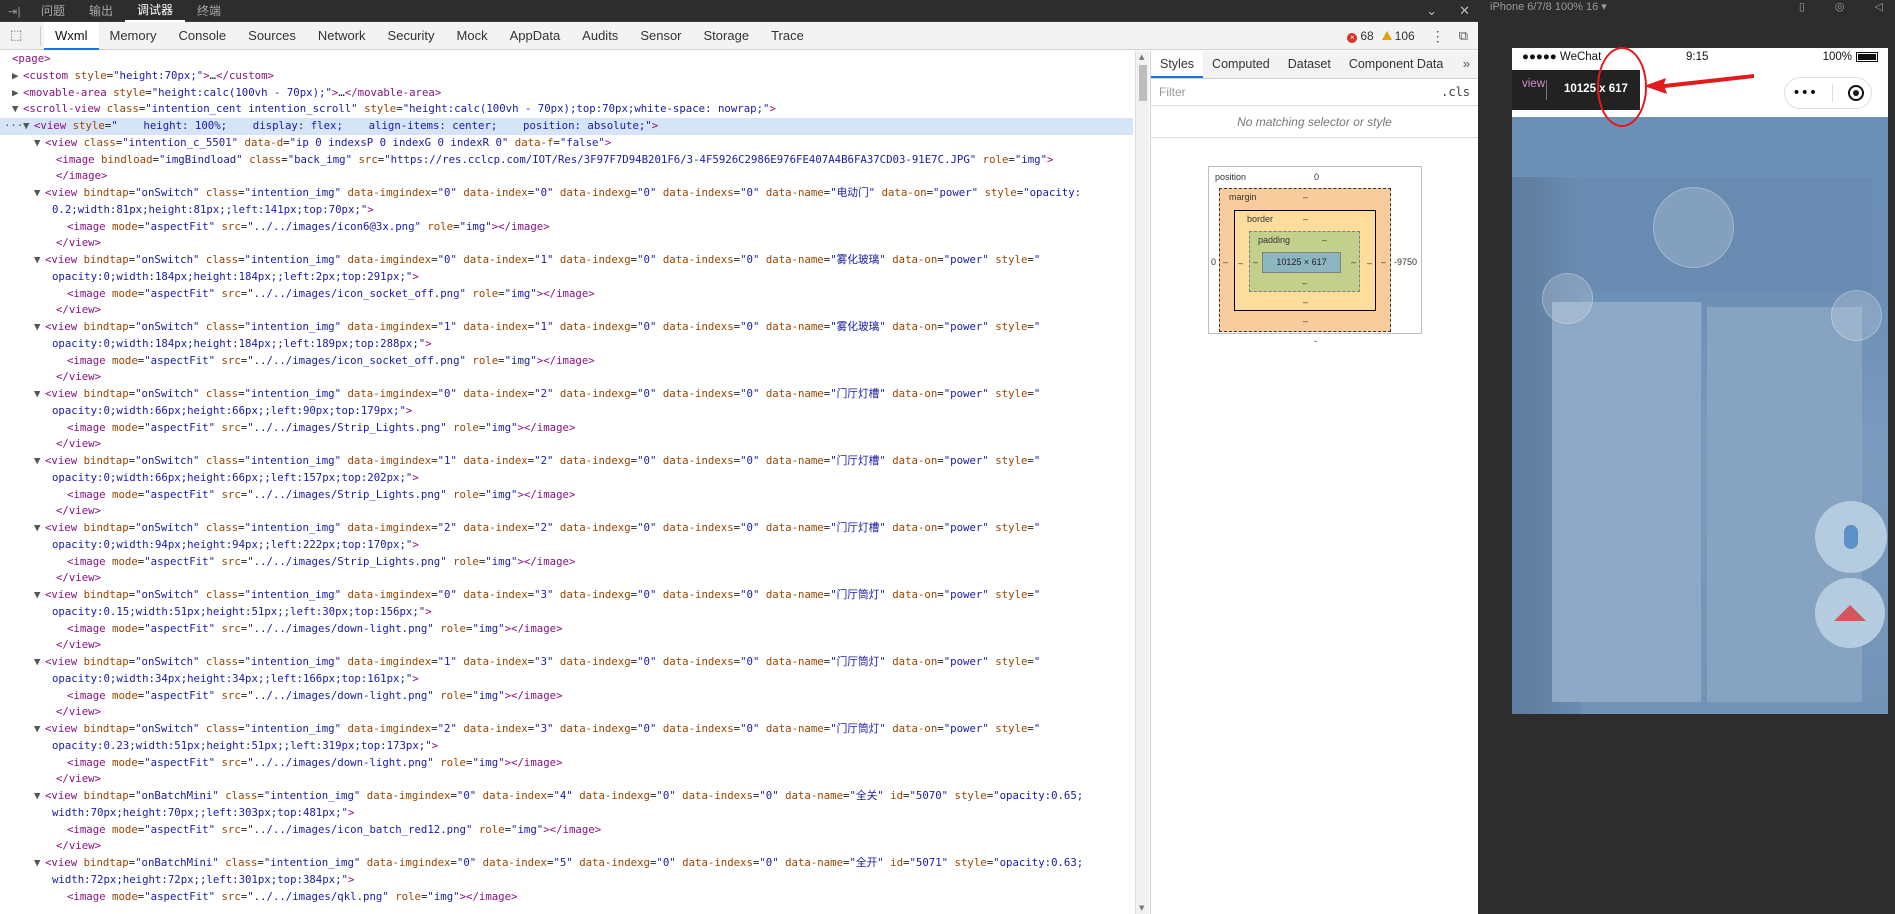 This screenshot has height=914, width=1895. What do you see at coordinates (1431, 11) in the screenshot?
I see `chevron-down-icon: ⌄` at bounding box center [1431, 11].